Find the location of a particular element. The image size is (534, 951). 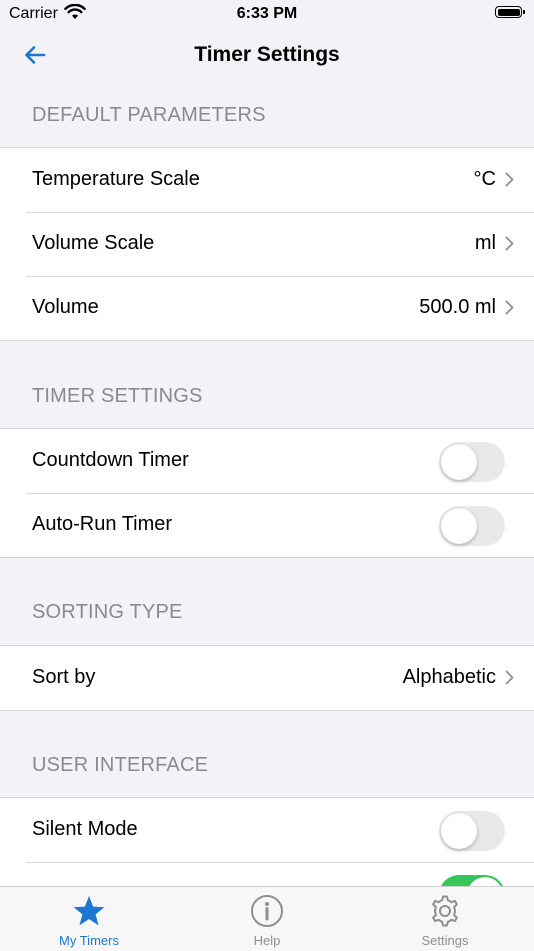

row-label: Volume is located at coordinates (65, 307).